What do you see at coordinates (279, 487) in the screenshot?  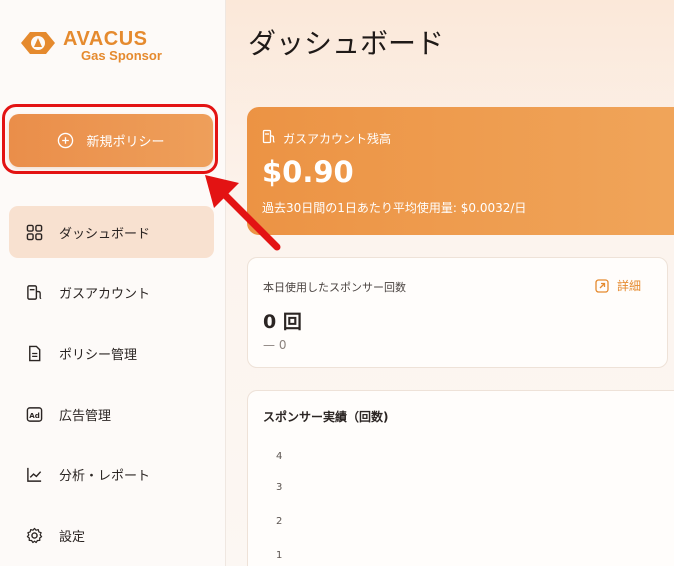 I see `y-tick-label: 3` at bounding box center [279, 487].